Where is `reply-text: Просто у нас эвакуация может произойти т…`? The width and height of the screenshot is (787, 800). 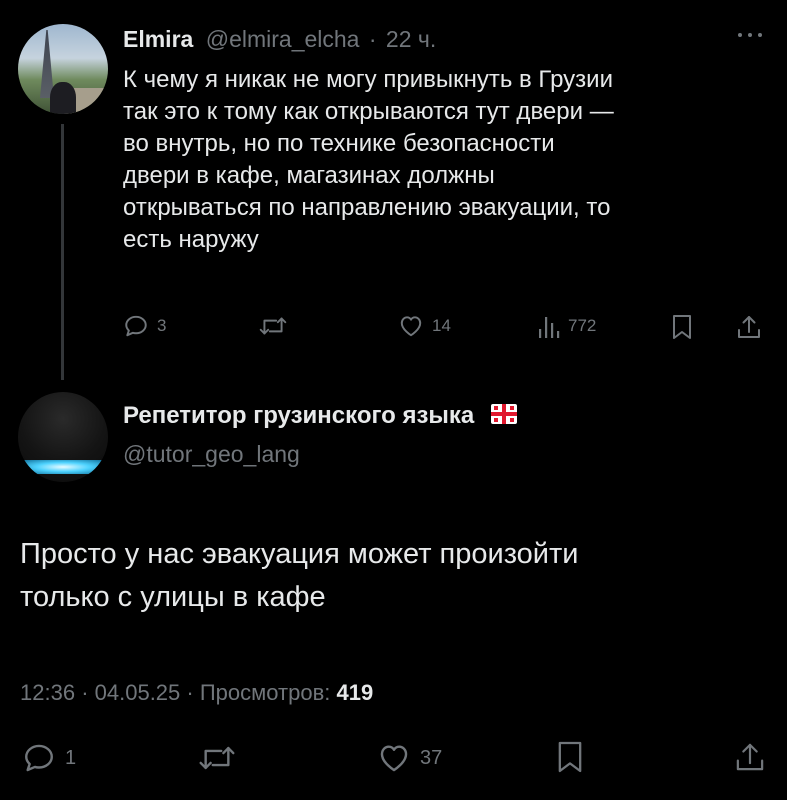 reply-text: Просто у нас эвакуация может произойти т… is located at coordinates (395, 576).